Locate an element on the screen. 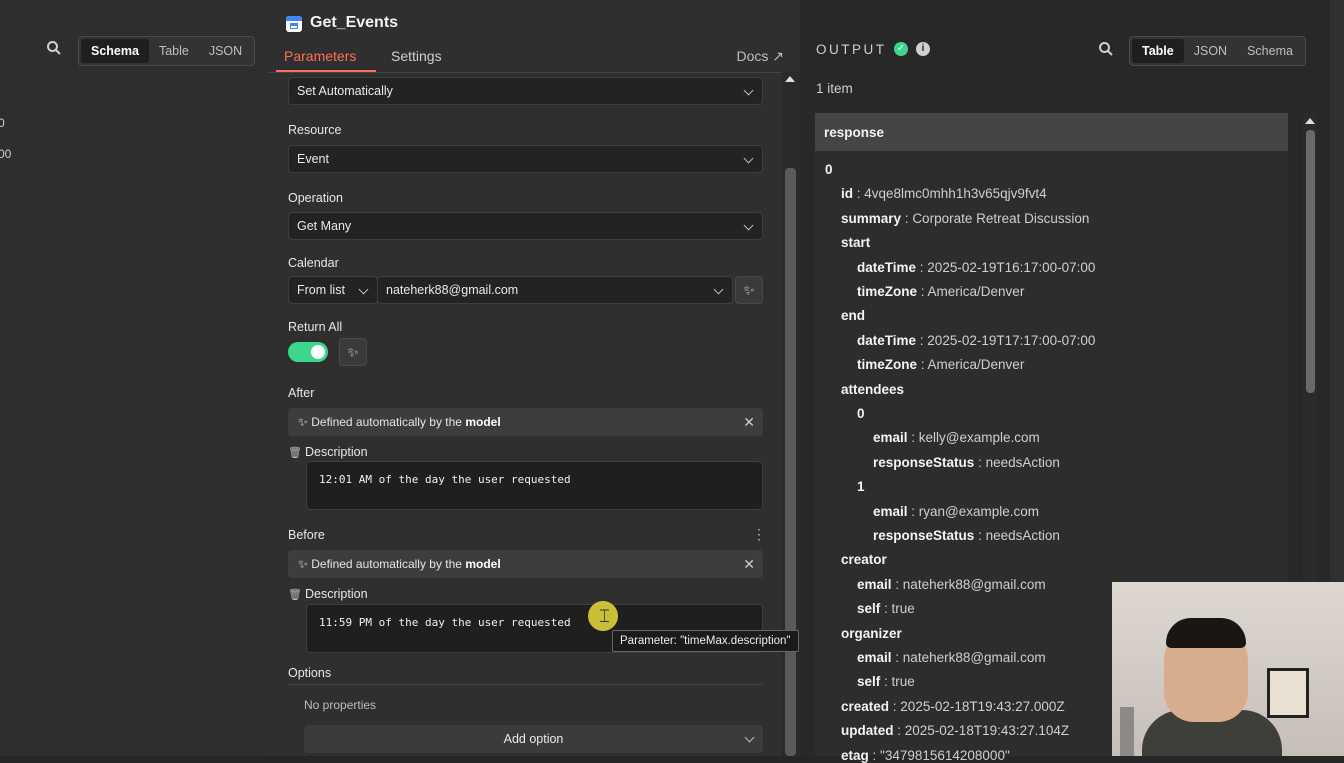  tab-parameters: Parameters is located at coordinates (320, 56).